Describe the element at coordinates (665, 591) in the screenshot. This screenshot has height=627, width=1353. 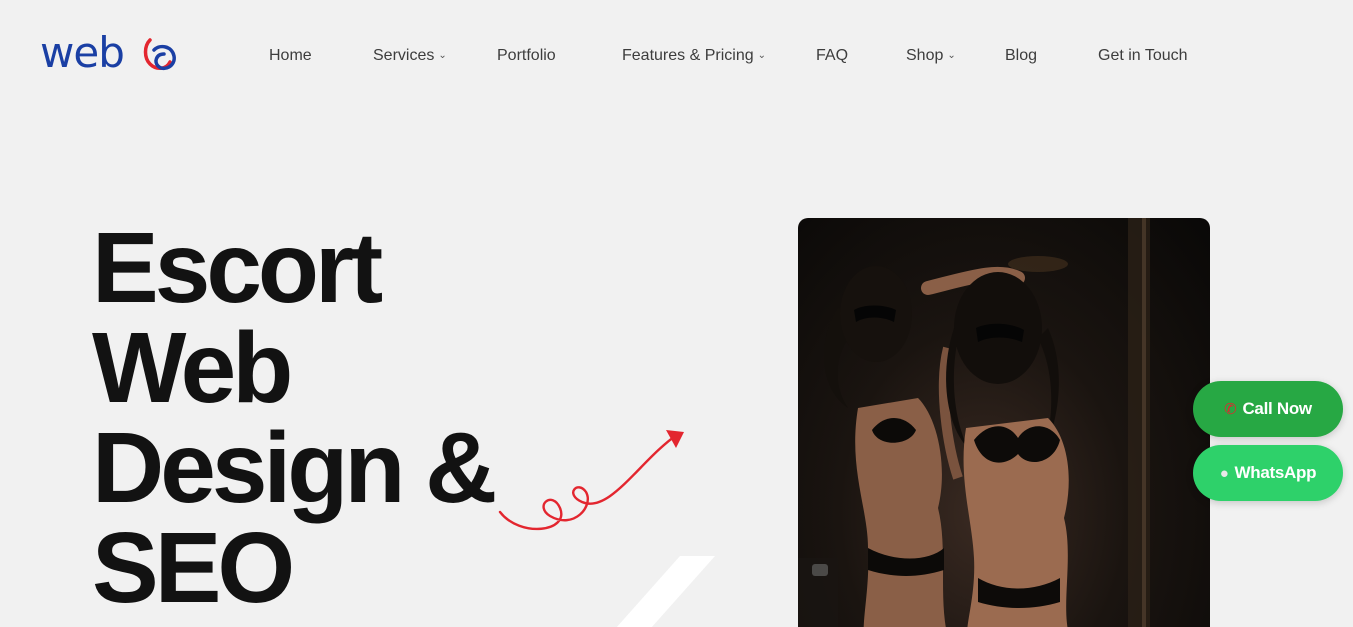
I see `decorative-stripe` at that location.